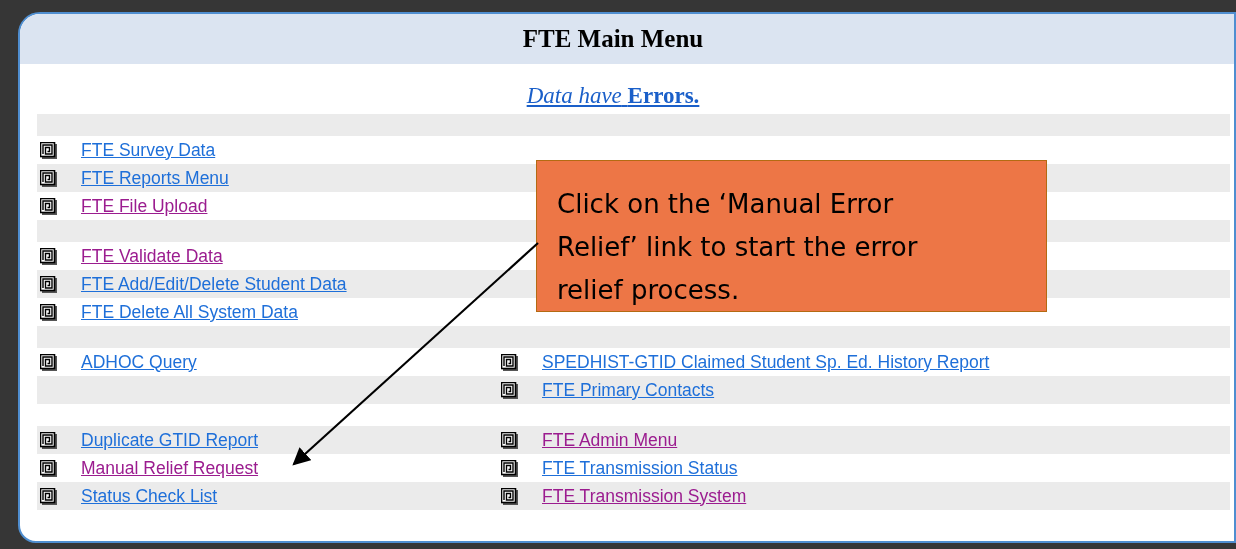 The image size is (1236, 549). What do you see at coordinates (169, 440) in the screenshot?
I see `menu-link: Duplicate GTID Report` at bounding box center [169, 440].